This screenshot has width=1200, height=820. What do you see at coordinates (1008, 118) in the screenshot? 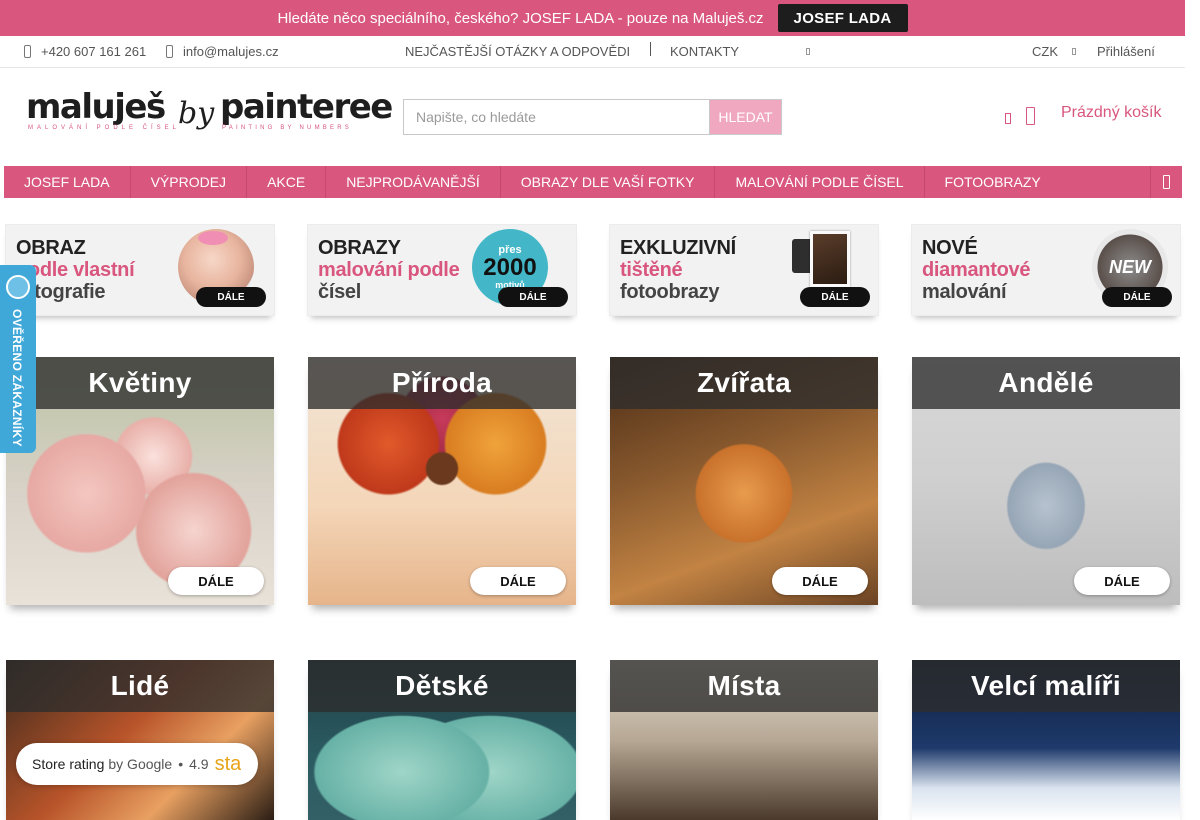
I see `wishlist-icon` at bounding box center [1008, 118].